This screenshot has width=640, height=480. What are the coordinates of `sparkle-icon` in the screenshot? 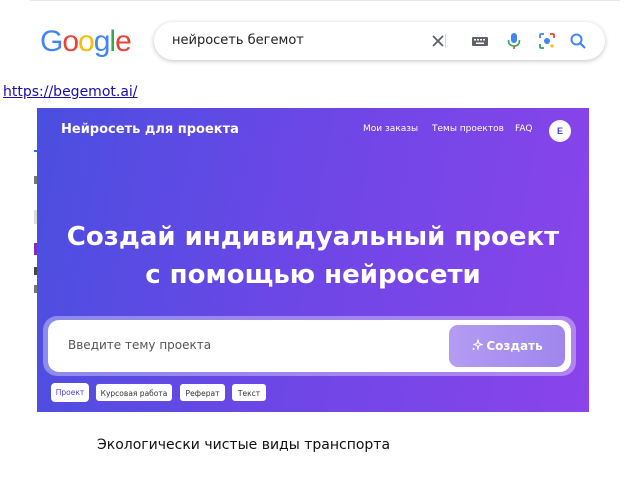 It's located at (478, 344).